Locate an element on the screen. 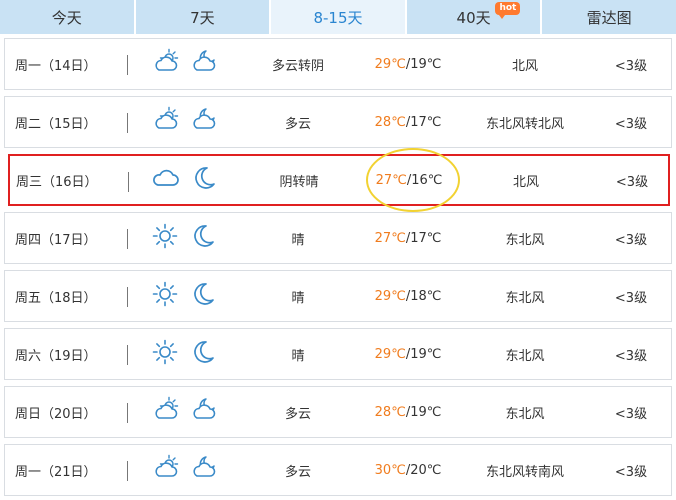  forecast-tabs: 今天 7天 8-15天 40天 hot 雷达图 is located at coordinates (338, 17).